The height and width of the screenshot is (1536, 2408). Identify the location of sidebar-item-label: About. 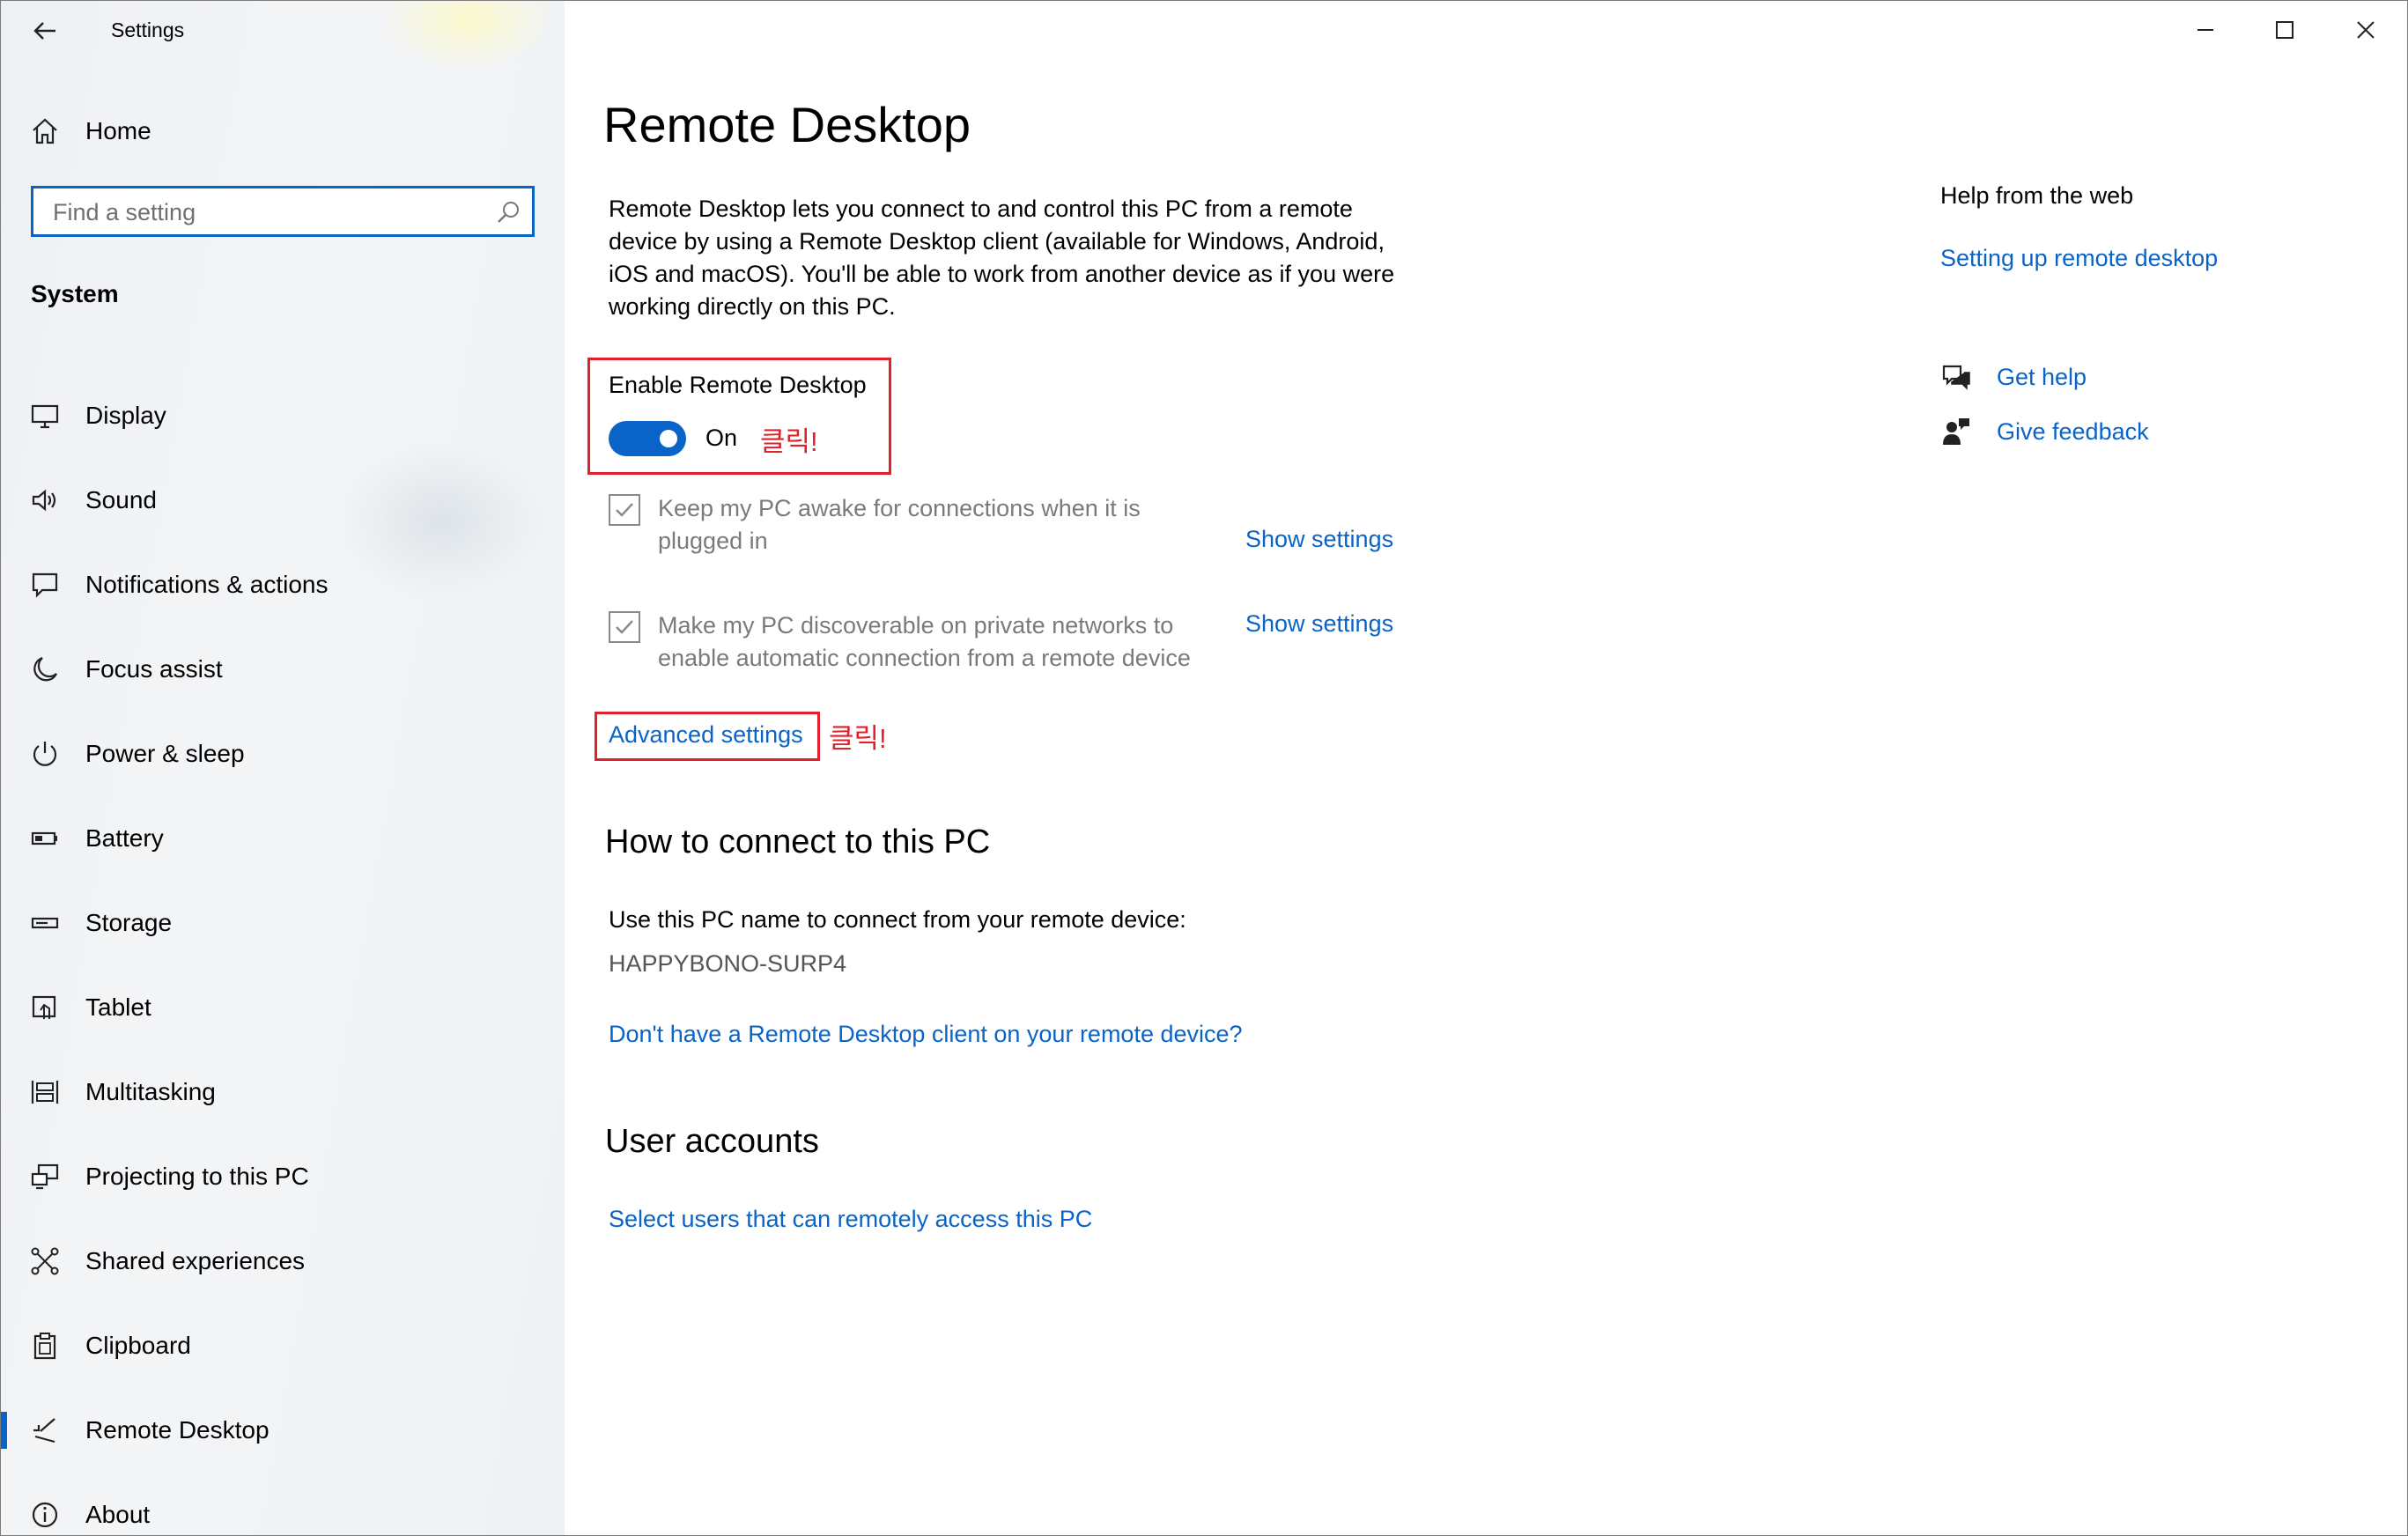
(118, 1515).